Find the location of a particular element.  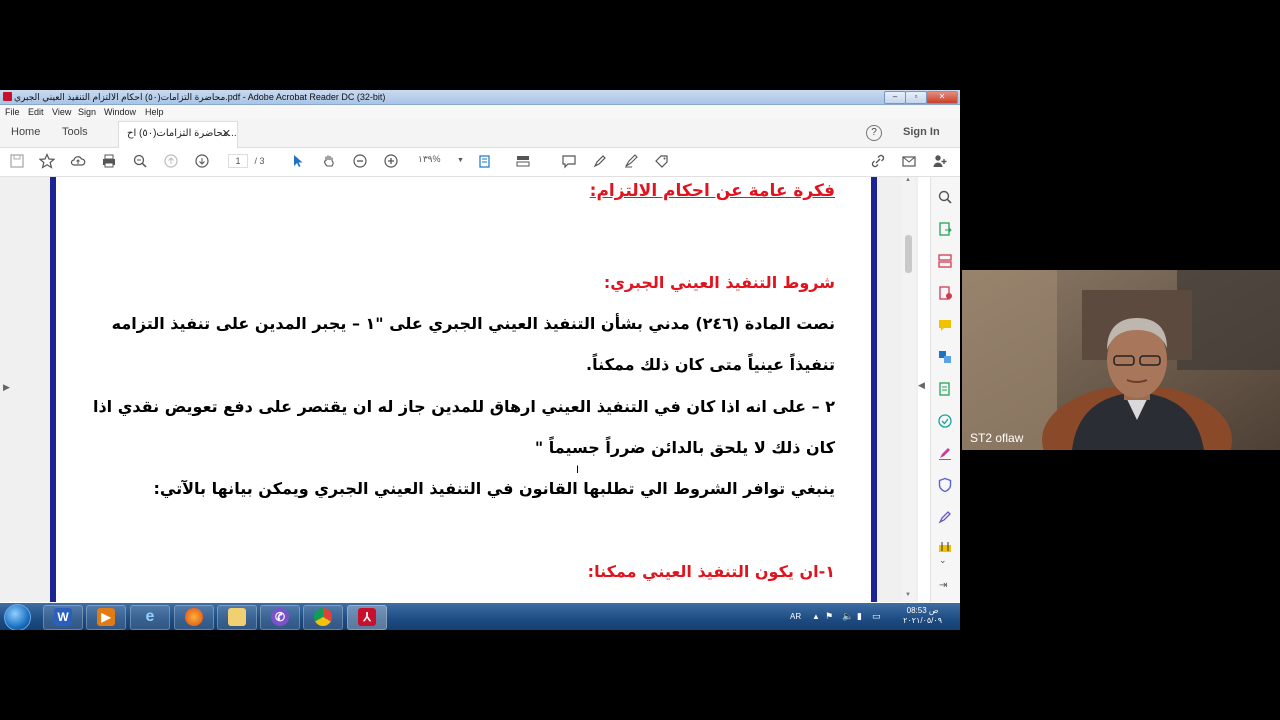

menu-view: View is located at coordinates (61, 112).